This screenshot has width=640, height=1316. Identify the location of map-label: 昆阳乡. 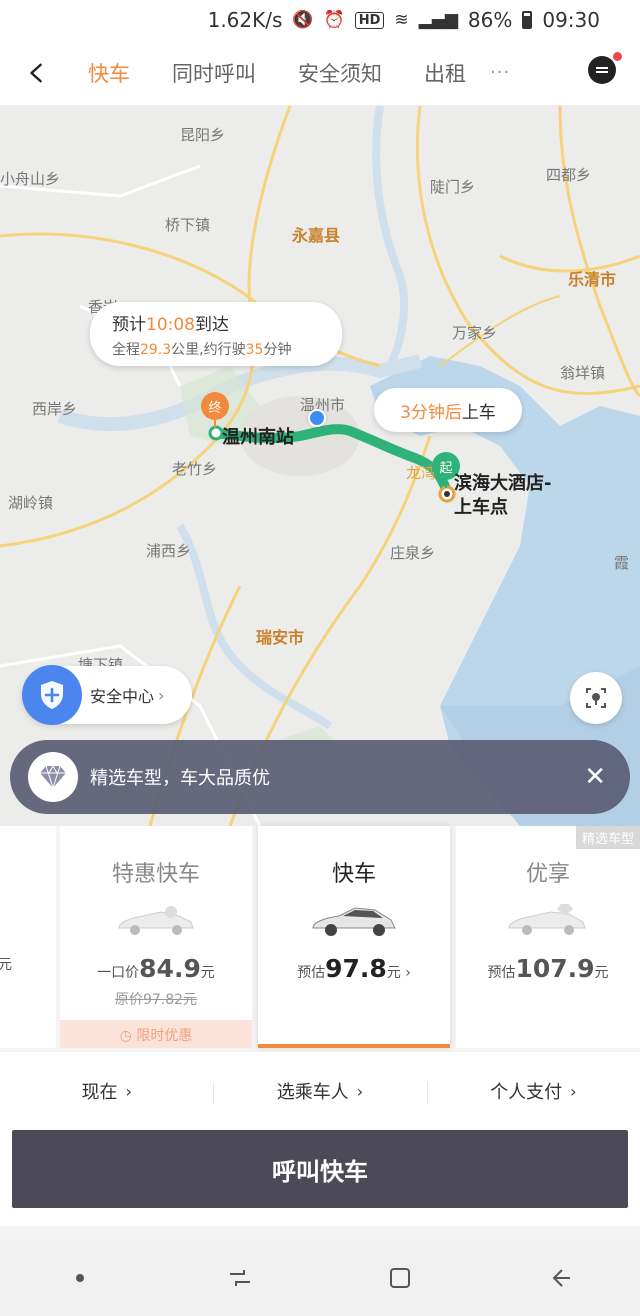
(203, 135).